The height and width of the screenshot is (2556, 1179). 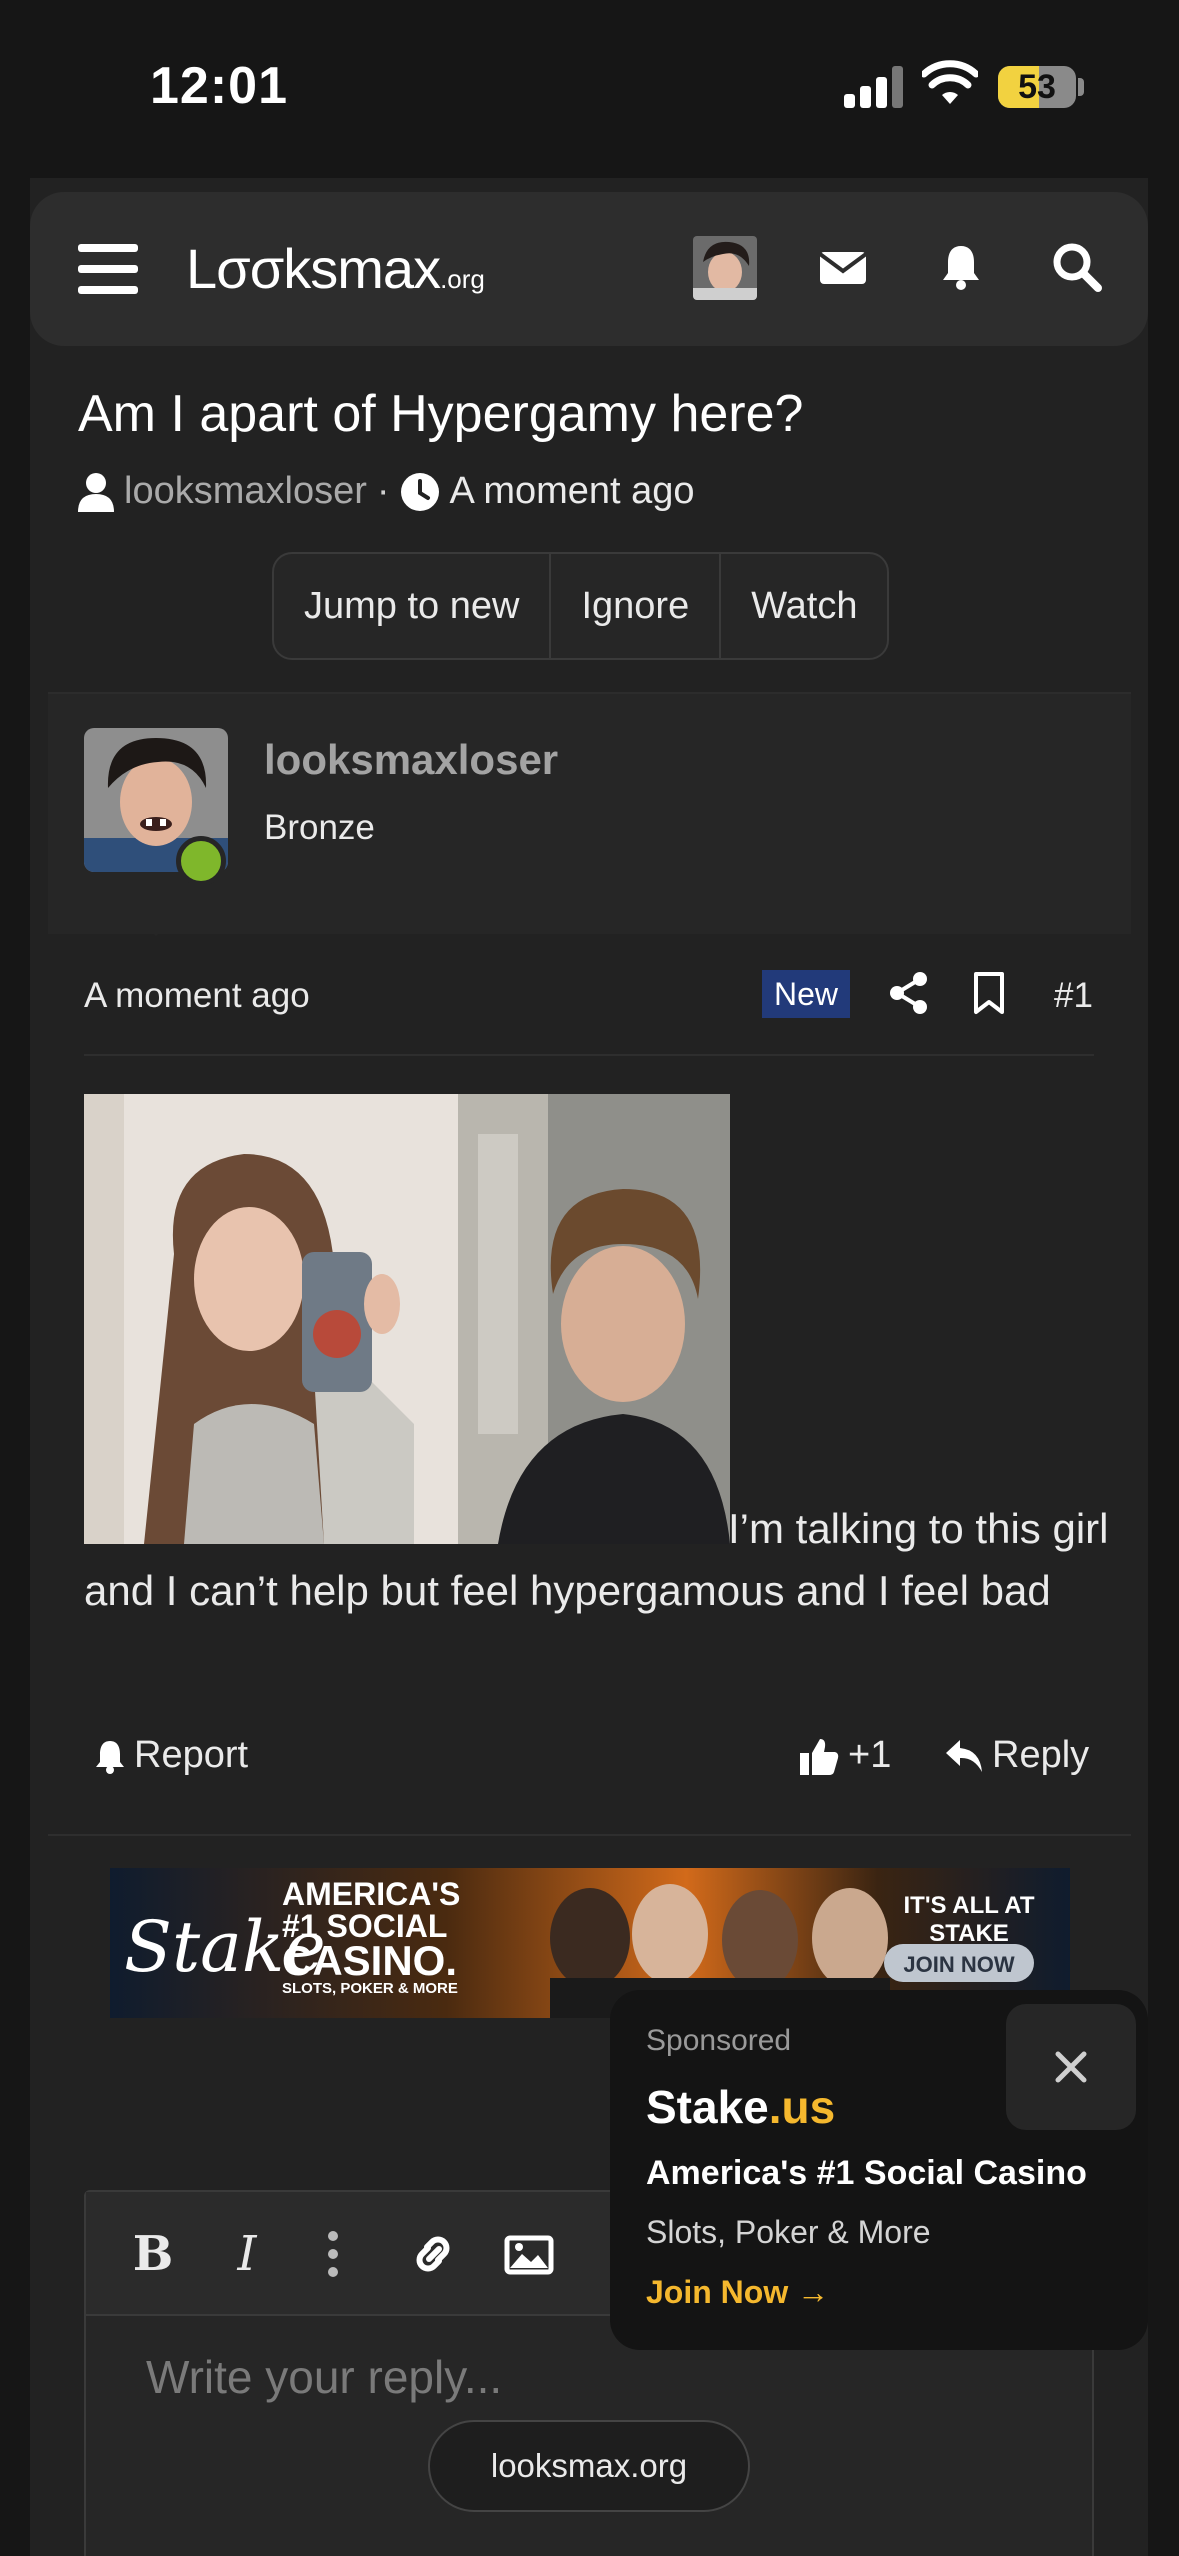 I want to click on report-button: Report, so click(x=171, y=1755).